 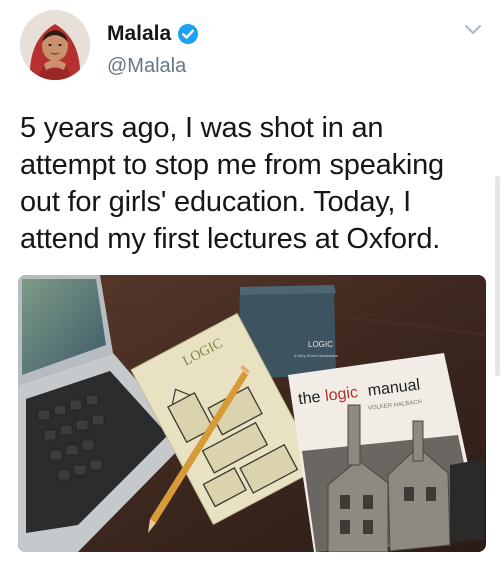 I want to click on author-name: Malala, so click(x=153, y=34).